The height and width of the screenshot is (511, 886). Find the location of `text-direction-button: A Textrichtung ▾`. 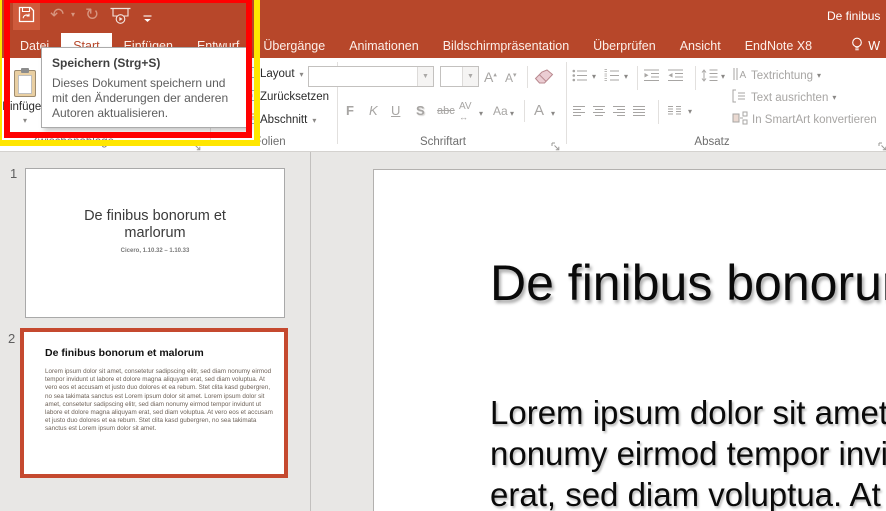

text-direction-button: A Textrichtung ▾ is located at coordinates (776, 75).